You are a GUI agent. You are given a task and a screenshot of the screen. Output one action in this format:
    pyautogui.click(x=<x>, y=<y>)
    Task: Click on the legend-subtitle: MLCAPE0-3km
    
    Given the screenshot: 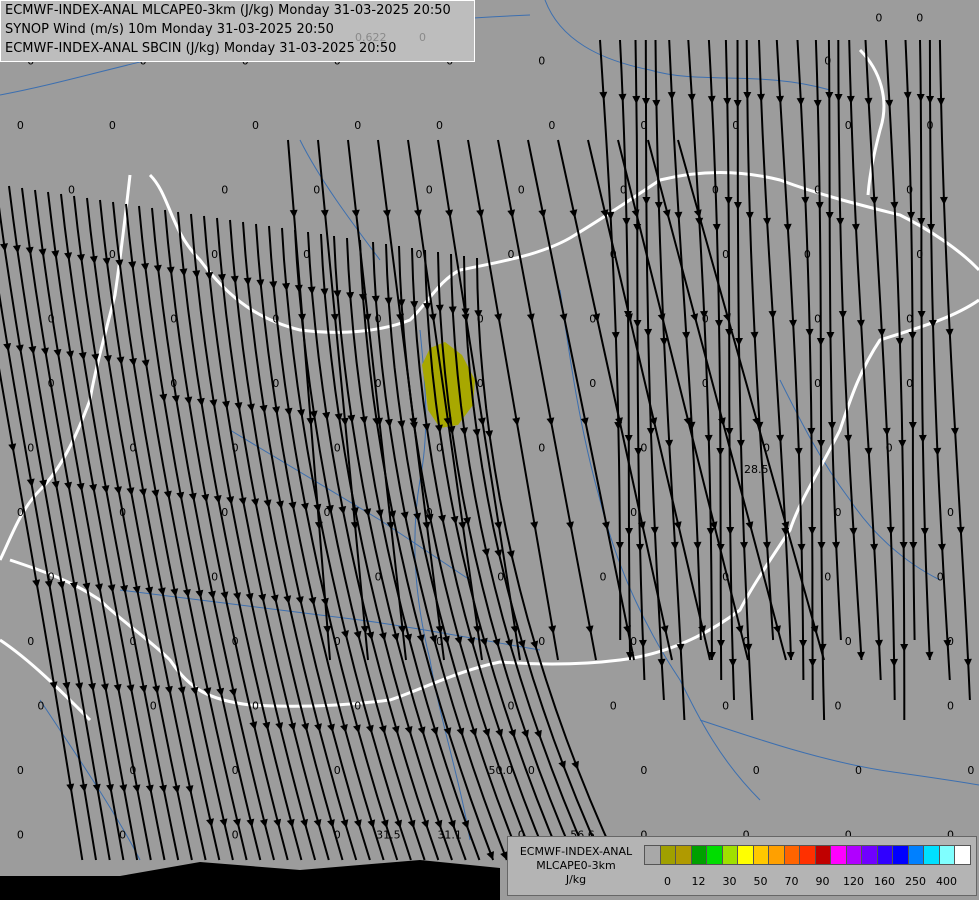 What is the action you would take?
    pyautogui.click(x=576, y=865)
    